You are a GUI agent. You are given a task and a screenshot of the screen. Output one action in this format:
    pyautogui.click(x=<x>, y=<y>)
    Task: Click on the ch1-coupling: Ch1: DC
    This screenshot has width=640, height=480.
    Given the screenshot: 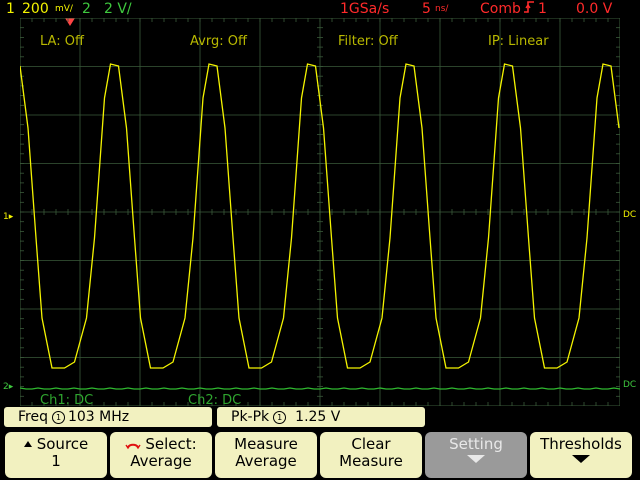 What is the action you would take?
    pyautogui.click(x=67, y=400)
    